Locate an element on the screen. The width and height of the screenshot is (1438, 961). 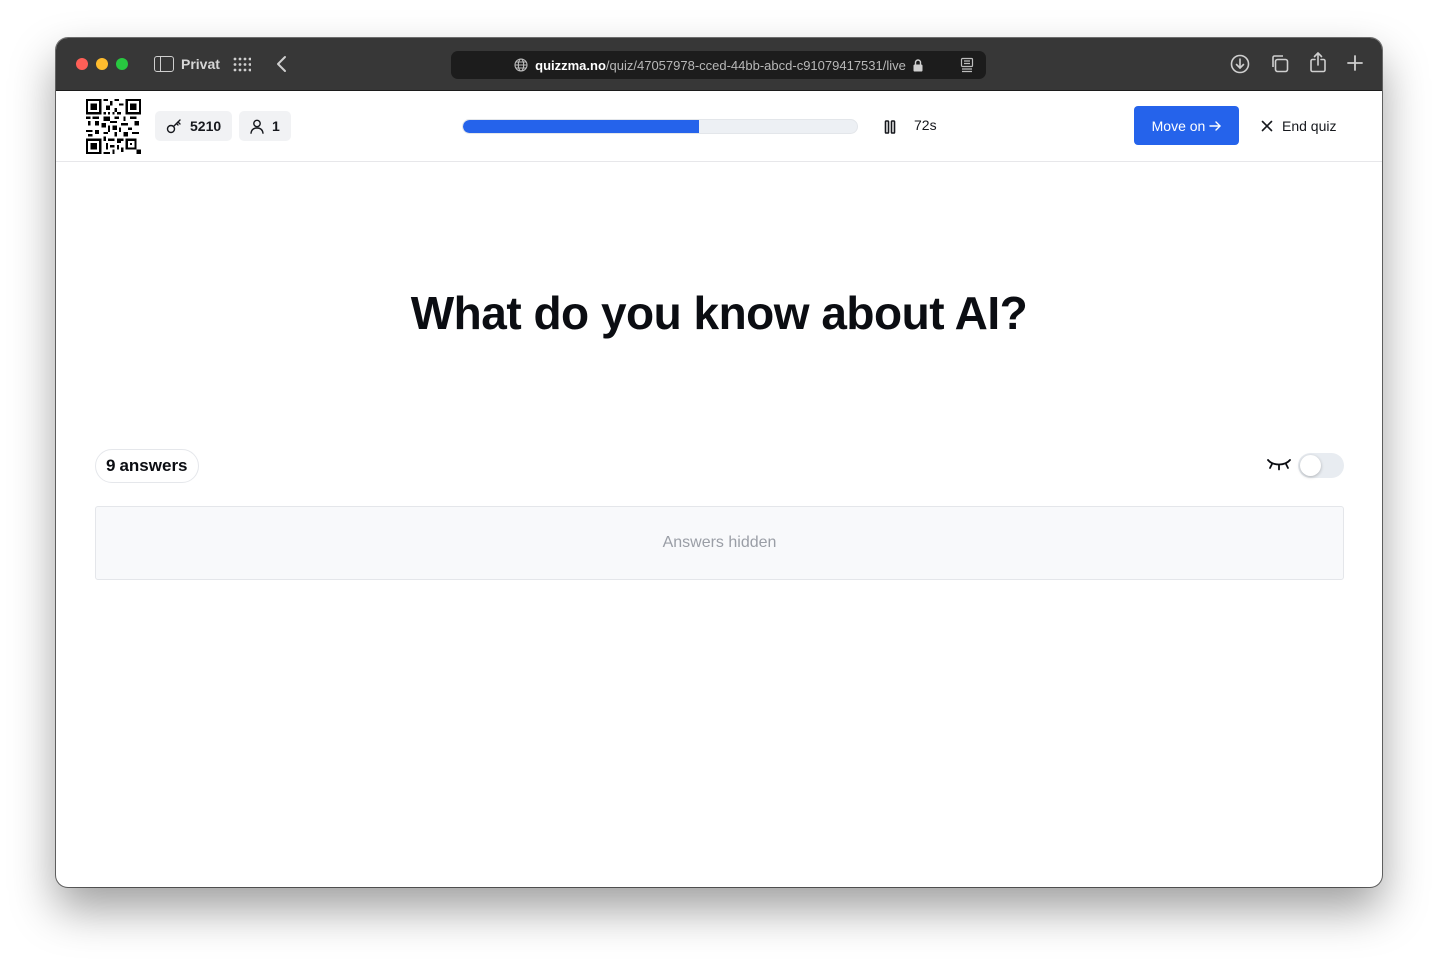
user-icon is located at coordinates (257, 126).